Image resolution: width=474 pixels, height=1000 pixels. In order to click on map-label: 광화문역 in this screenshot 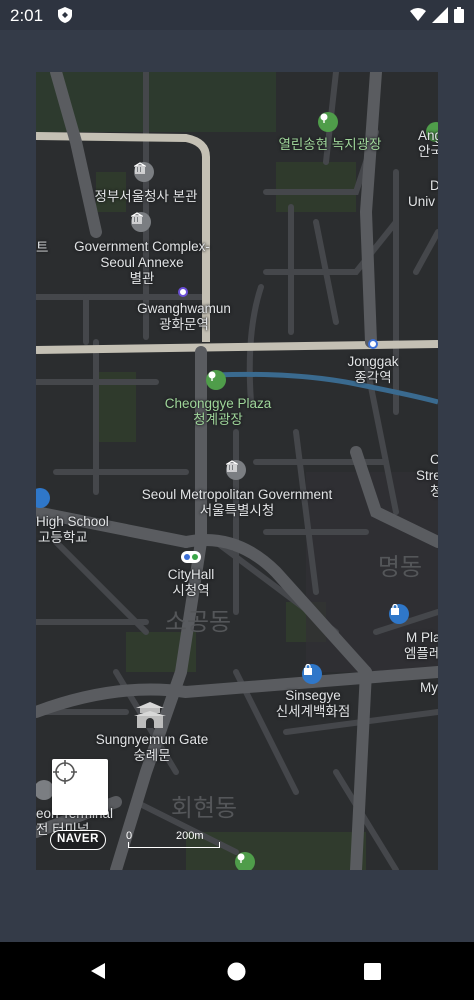, I will do `click(184, 324)`.